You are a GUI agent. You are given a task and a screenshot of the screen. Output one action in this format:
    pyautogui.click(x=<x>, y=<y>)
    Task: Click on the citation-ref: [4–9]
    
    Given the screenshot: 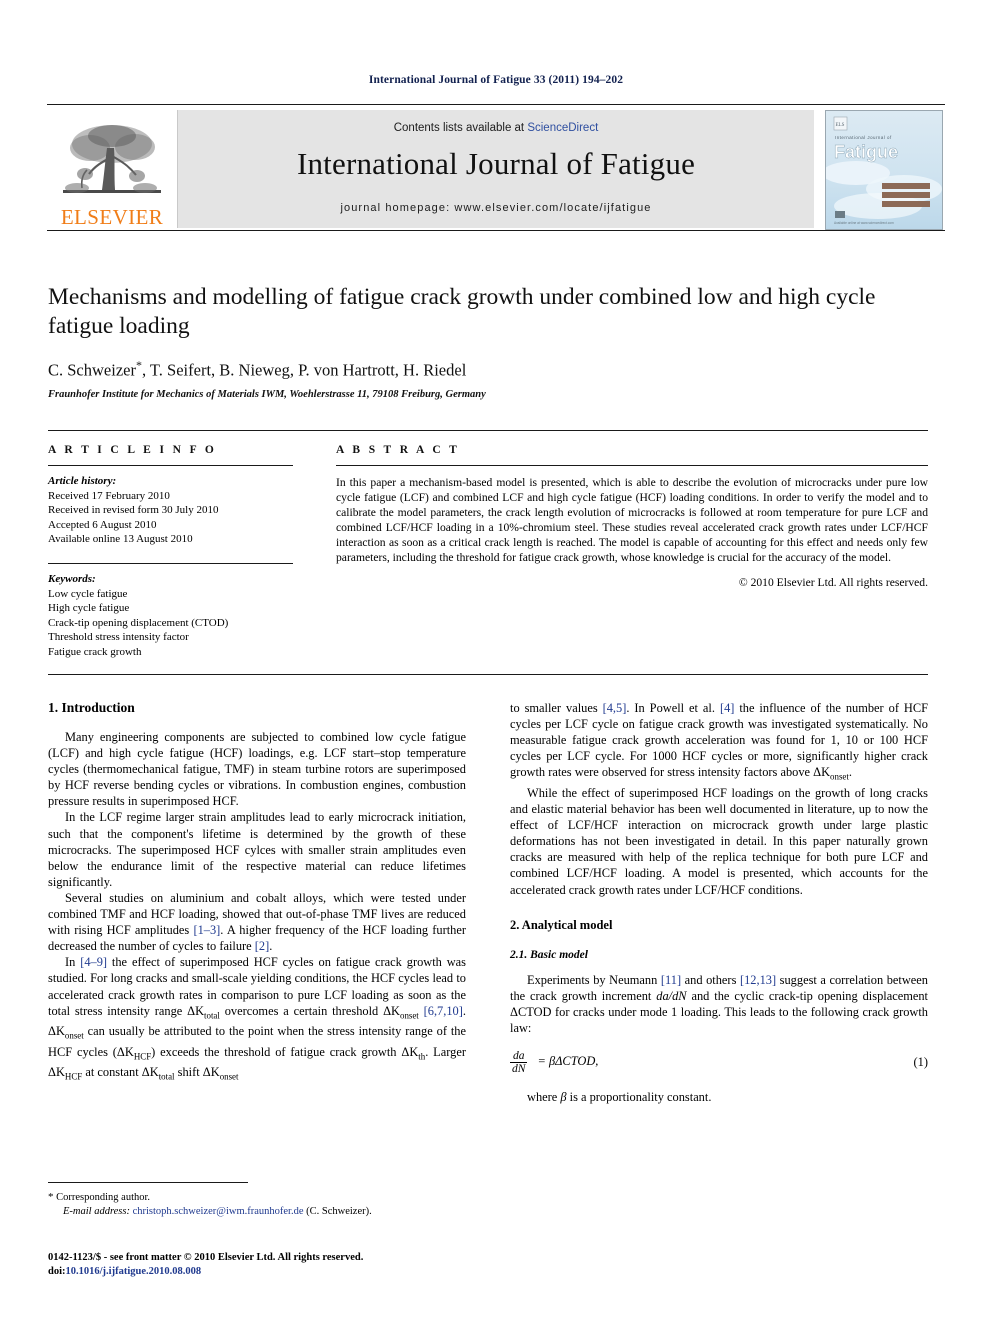 What is the action you would take?
    pyautogui.click(x=93, y=962)
    